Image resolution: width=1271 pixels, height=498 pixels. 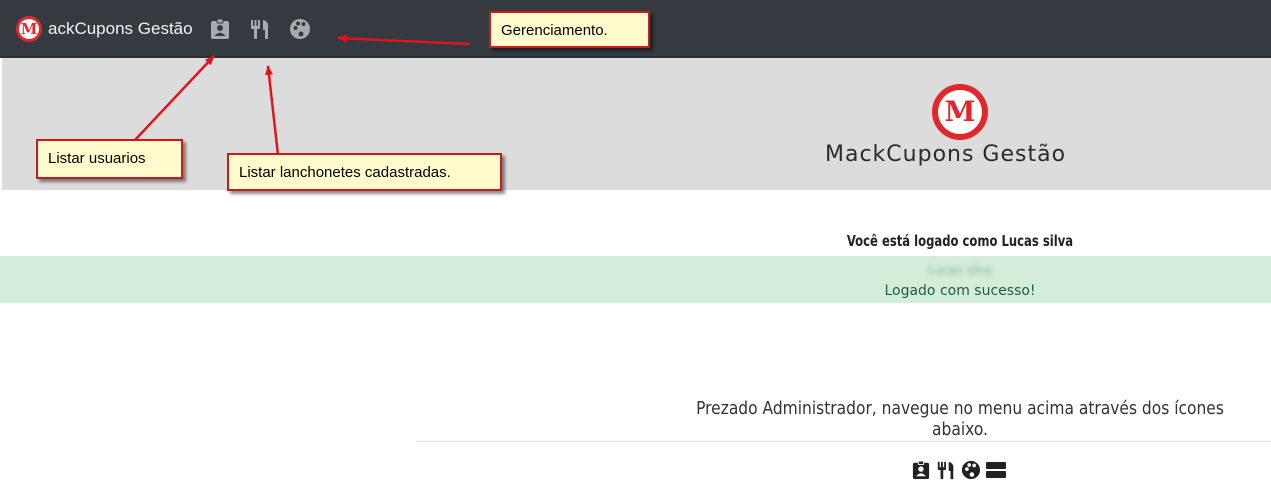 What do you see at coordinates (569, 29) in the screenshot?
I see `callout-management: Gerenciamento.` at bounding box center [569, 29].